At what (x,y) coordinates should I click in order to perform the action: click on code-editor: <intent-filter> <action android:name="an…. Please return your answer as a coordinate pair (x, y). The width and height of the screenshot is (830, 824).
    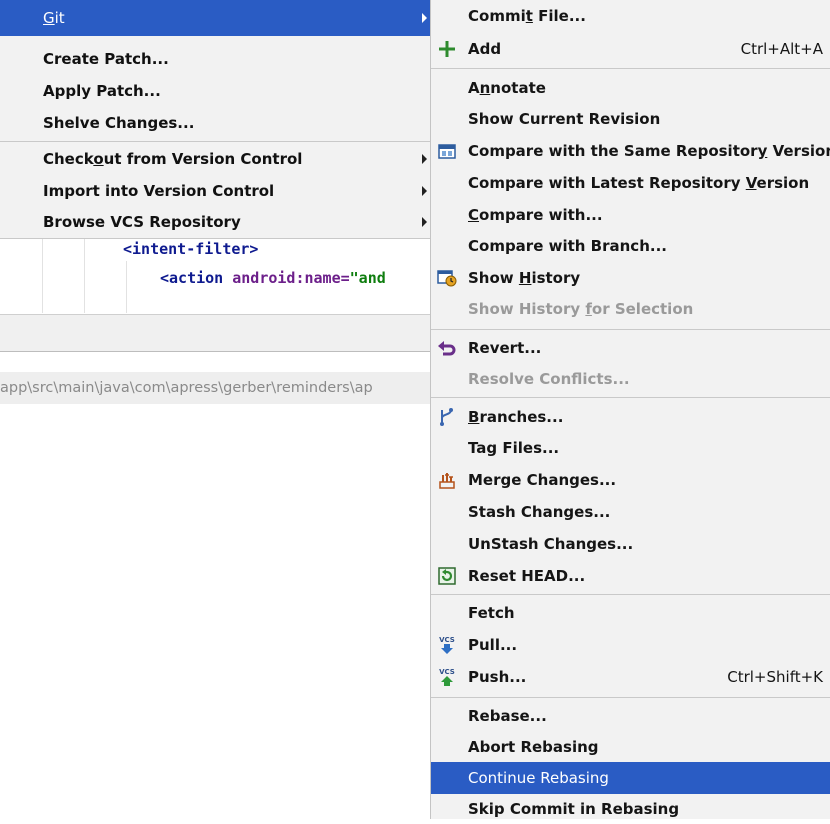
    Looking at the image, I should click on (215, 276).